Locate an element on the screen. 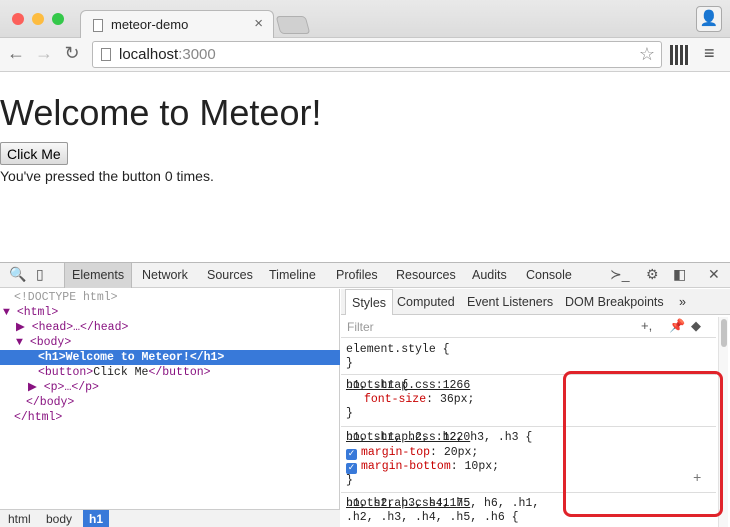 The width and height of the screenshot is (730, 527). tab-audits: Audits is located at coordinates (489, 275).